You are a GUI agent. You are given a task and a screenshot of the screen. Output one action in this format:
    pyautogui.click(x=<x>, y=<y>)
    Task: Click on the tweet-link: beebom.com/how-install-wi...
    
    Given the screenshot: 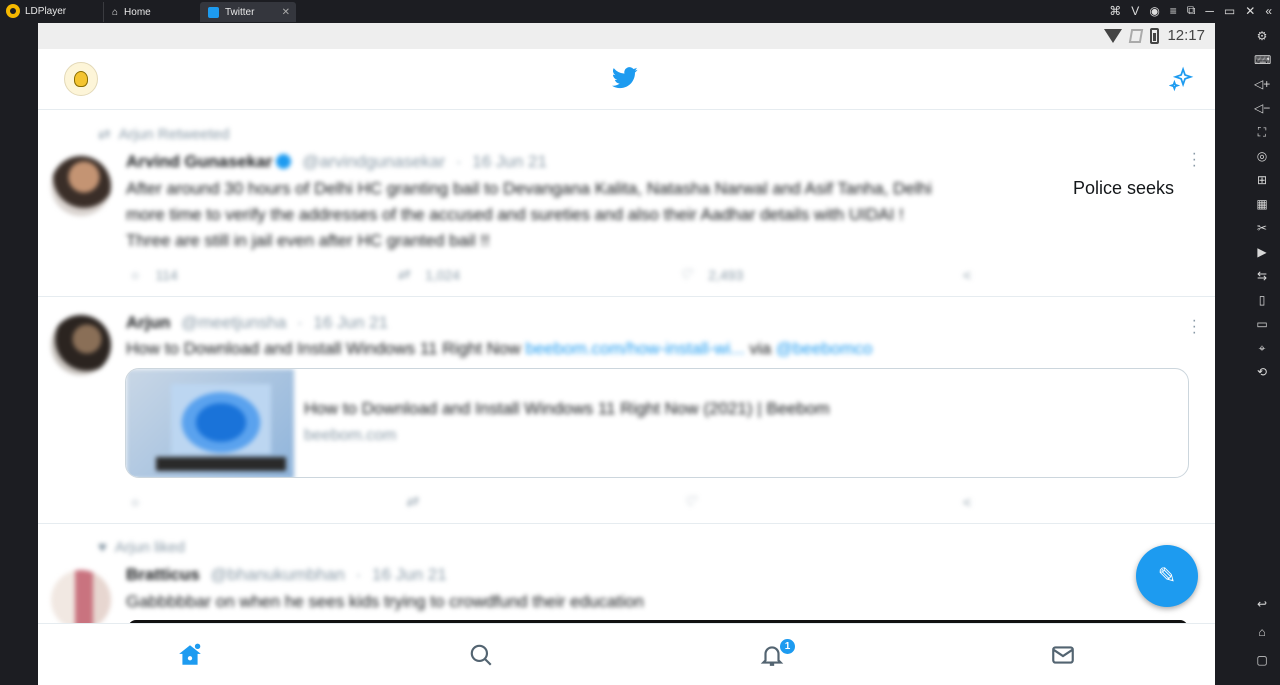 What is the action you would take?
    pyautogui.click(x=634, y=348)
    